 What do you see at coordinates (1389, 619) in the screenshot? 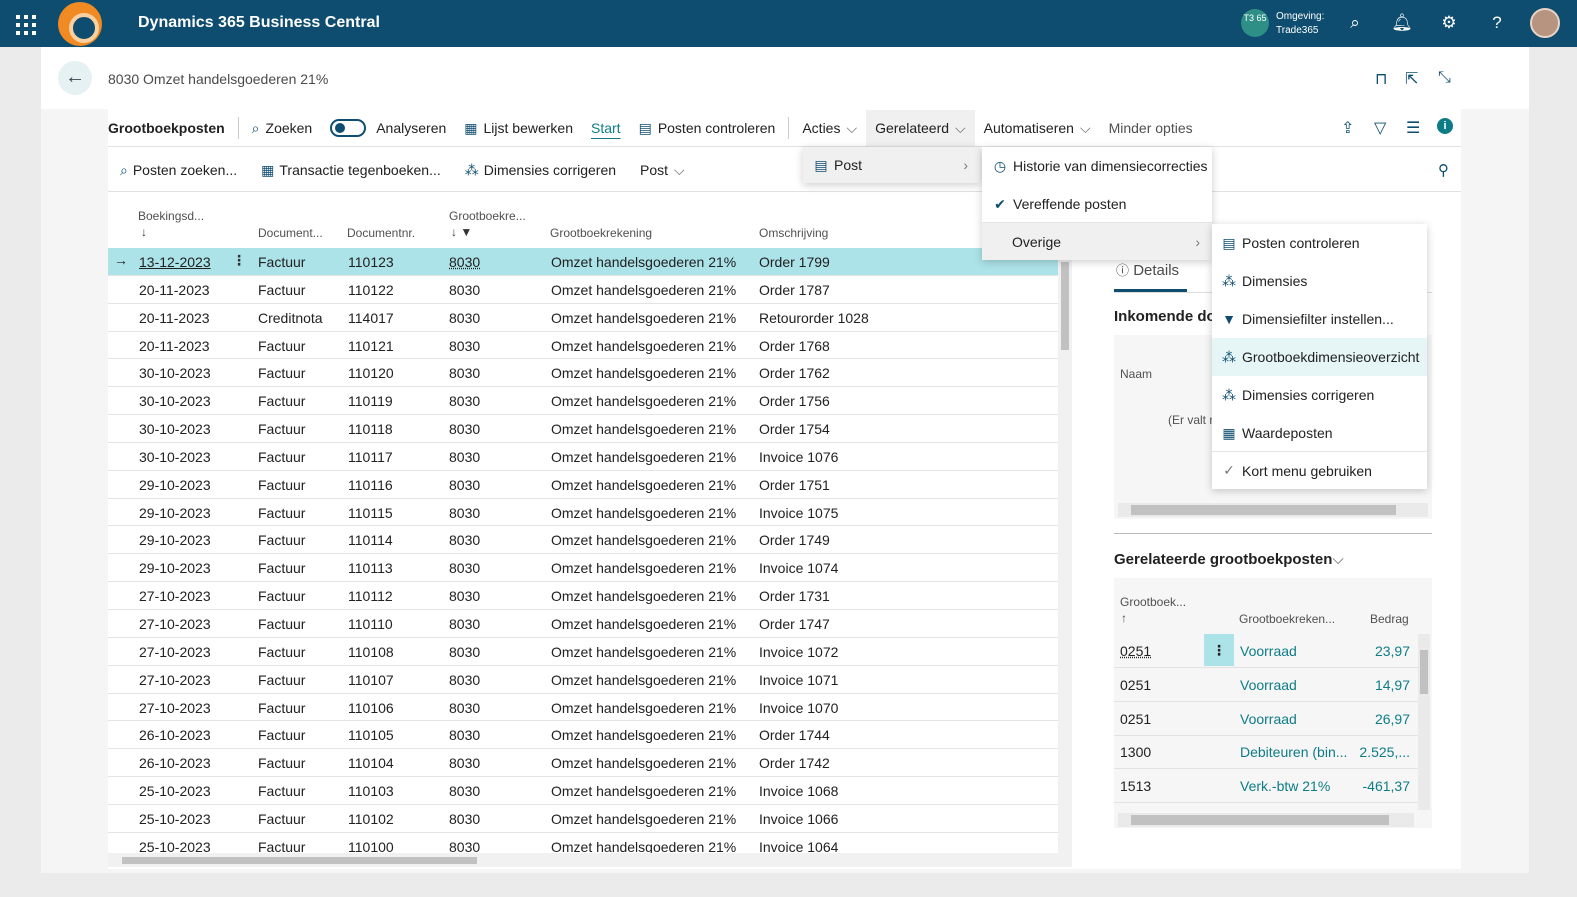
I see `column-header-amount: Bedrag` at bounding box center [1389, 619].